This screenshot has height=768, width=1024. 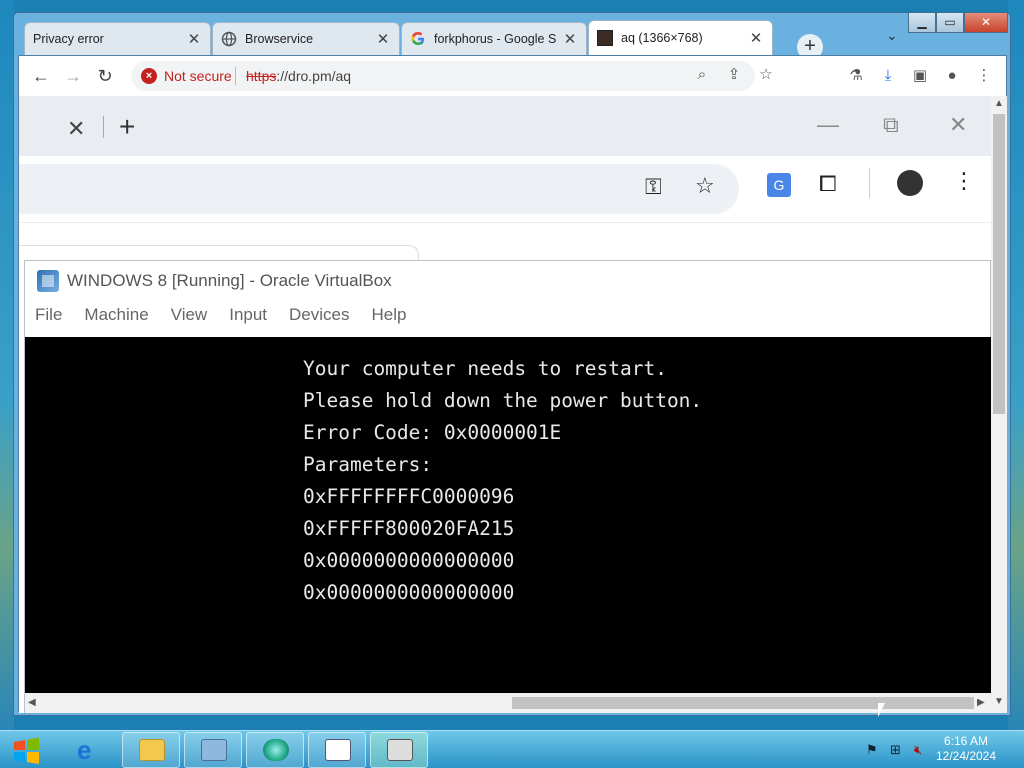 What do you see at coordinates (702, 76) in the screenshot?
I see `zoom-icon: ⌕` at bounding box center [702, 76].